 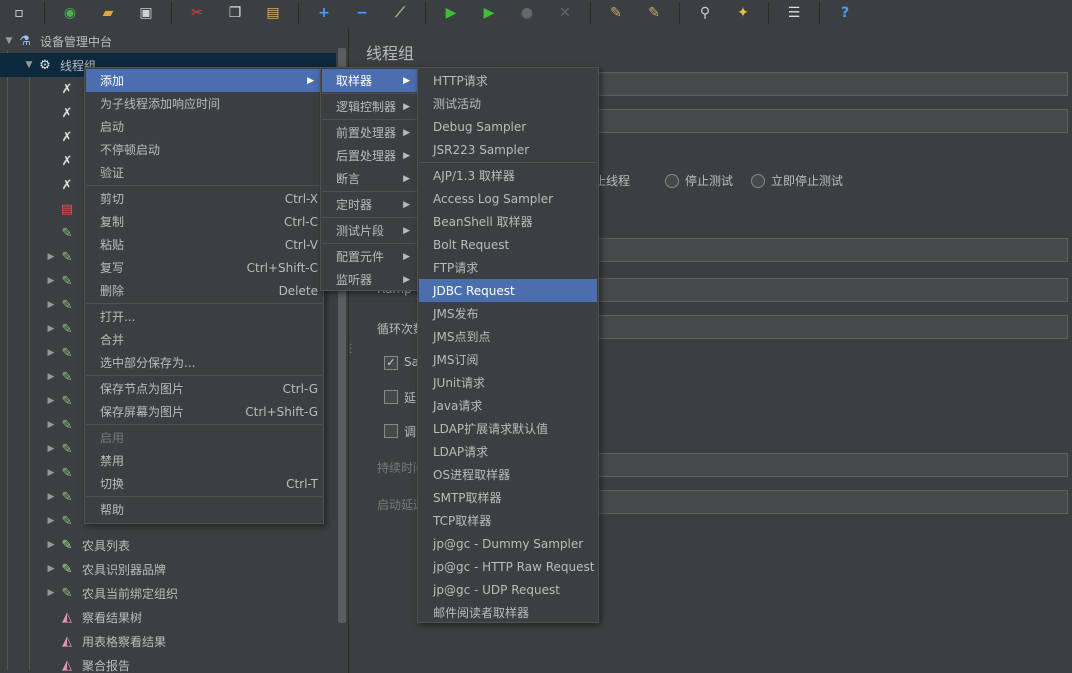 What do you see at coordinates (654, 13) in the screenshot?
I see `clear-all-button: ✎` at bounding box center [654, 13].